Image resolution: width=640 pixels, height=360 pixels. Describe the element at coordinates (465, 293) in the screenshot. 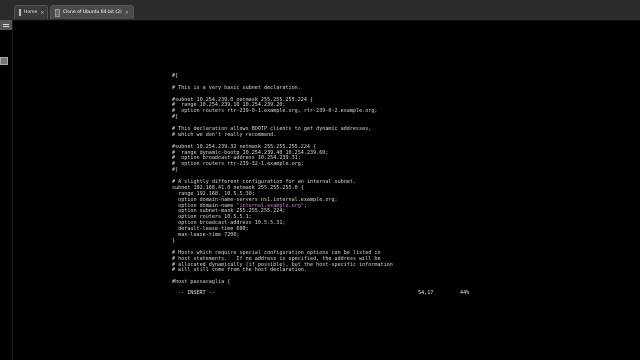

I see `scroll-percent: 44%` at that location.